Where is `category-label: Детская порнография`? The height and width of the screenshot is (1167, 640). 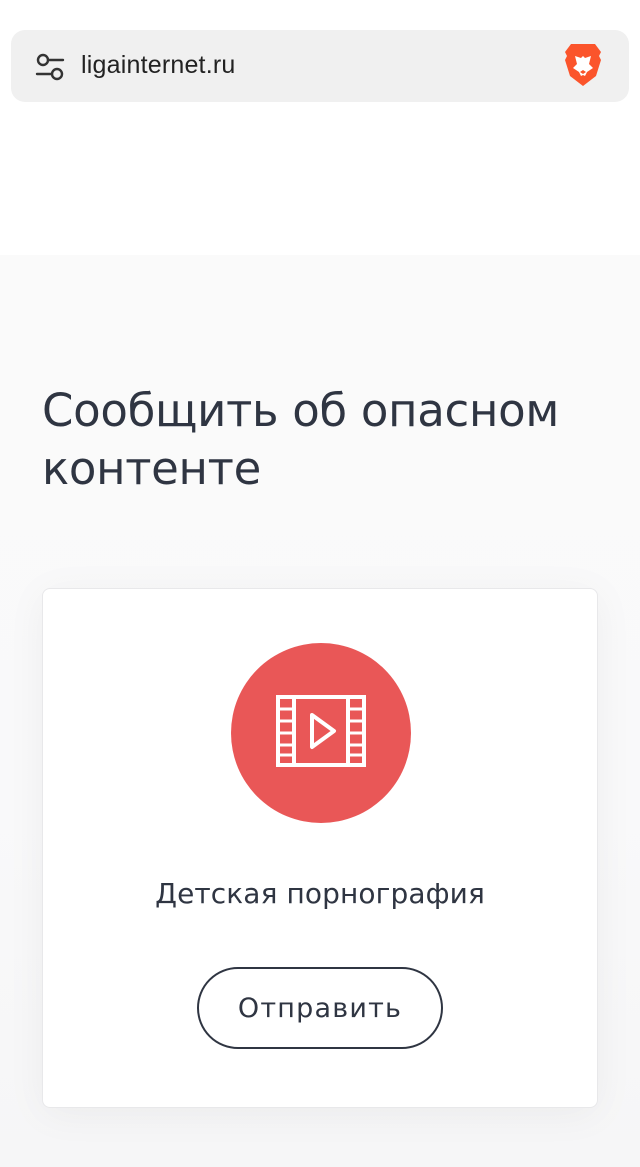
category-label: Детская порнография is located at coordinates (320, 893).